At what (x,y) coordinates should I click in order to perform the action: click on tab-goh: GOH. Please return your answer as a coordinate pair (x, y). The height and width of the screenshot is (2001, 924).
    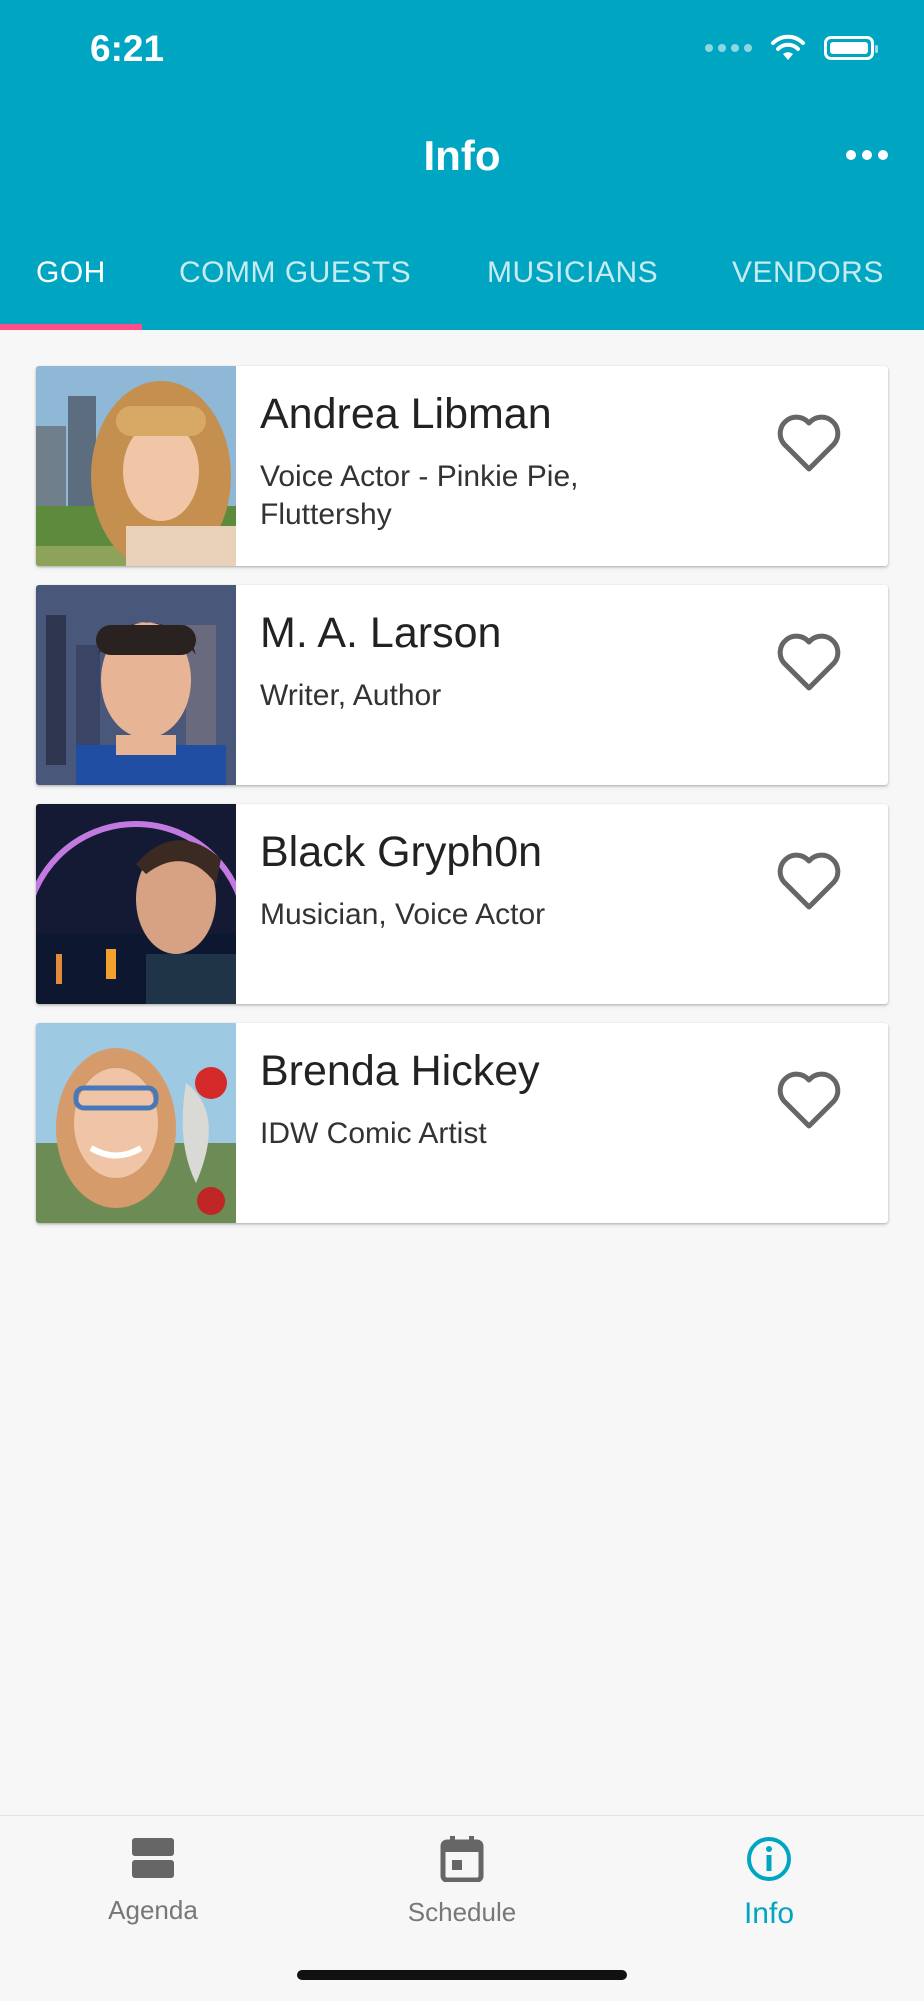
    Looking at the image, I should click on (71, 273).